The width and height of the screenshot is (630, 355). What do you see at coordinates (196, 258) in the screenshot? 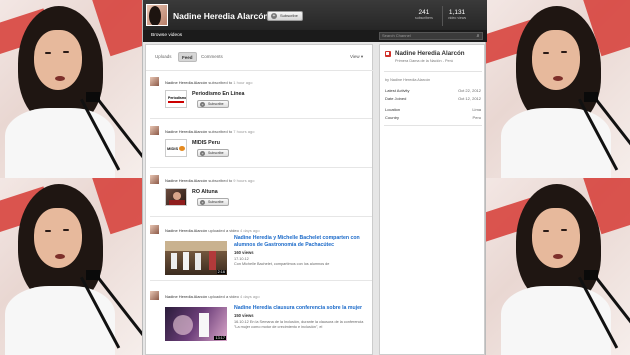
I see `video-thumbnail: 2:16` at bounding box center [196, 258].